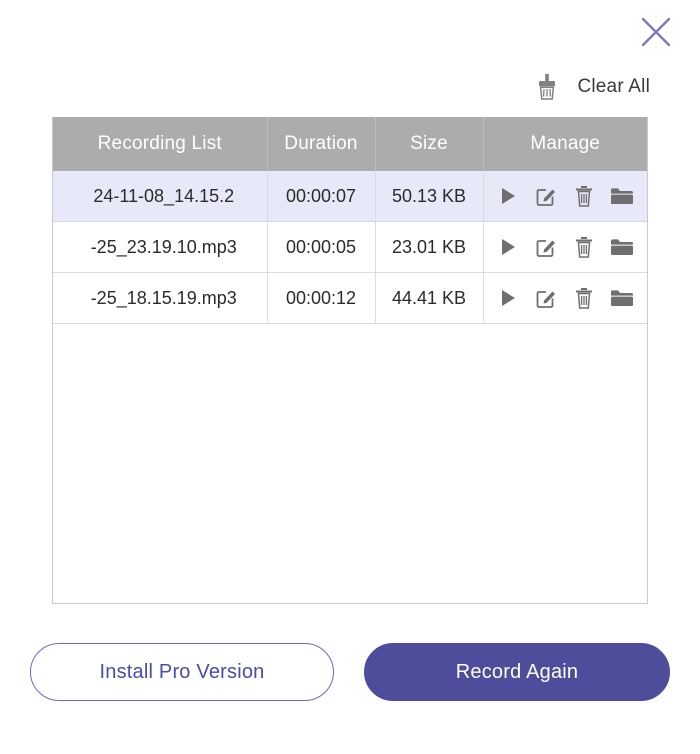 The height and width of the screenshot is (754, 700). I want to click on close-button, so click(656, 32).